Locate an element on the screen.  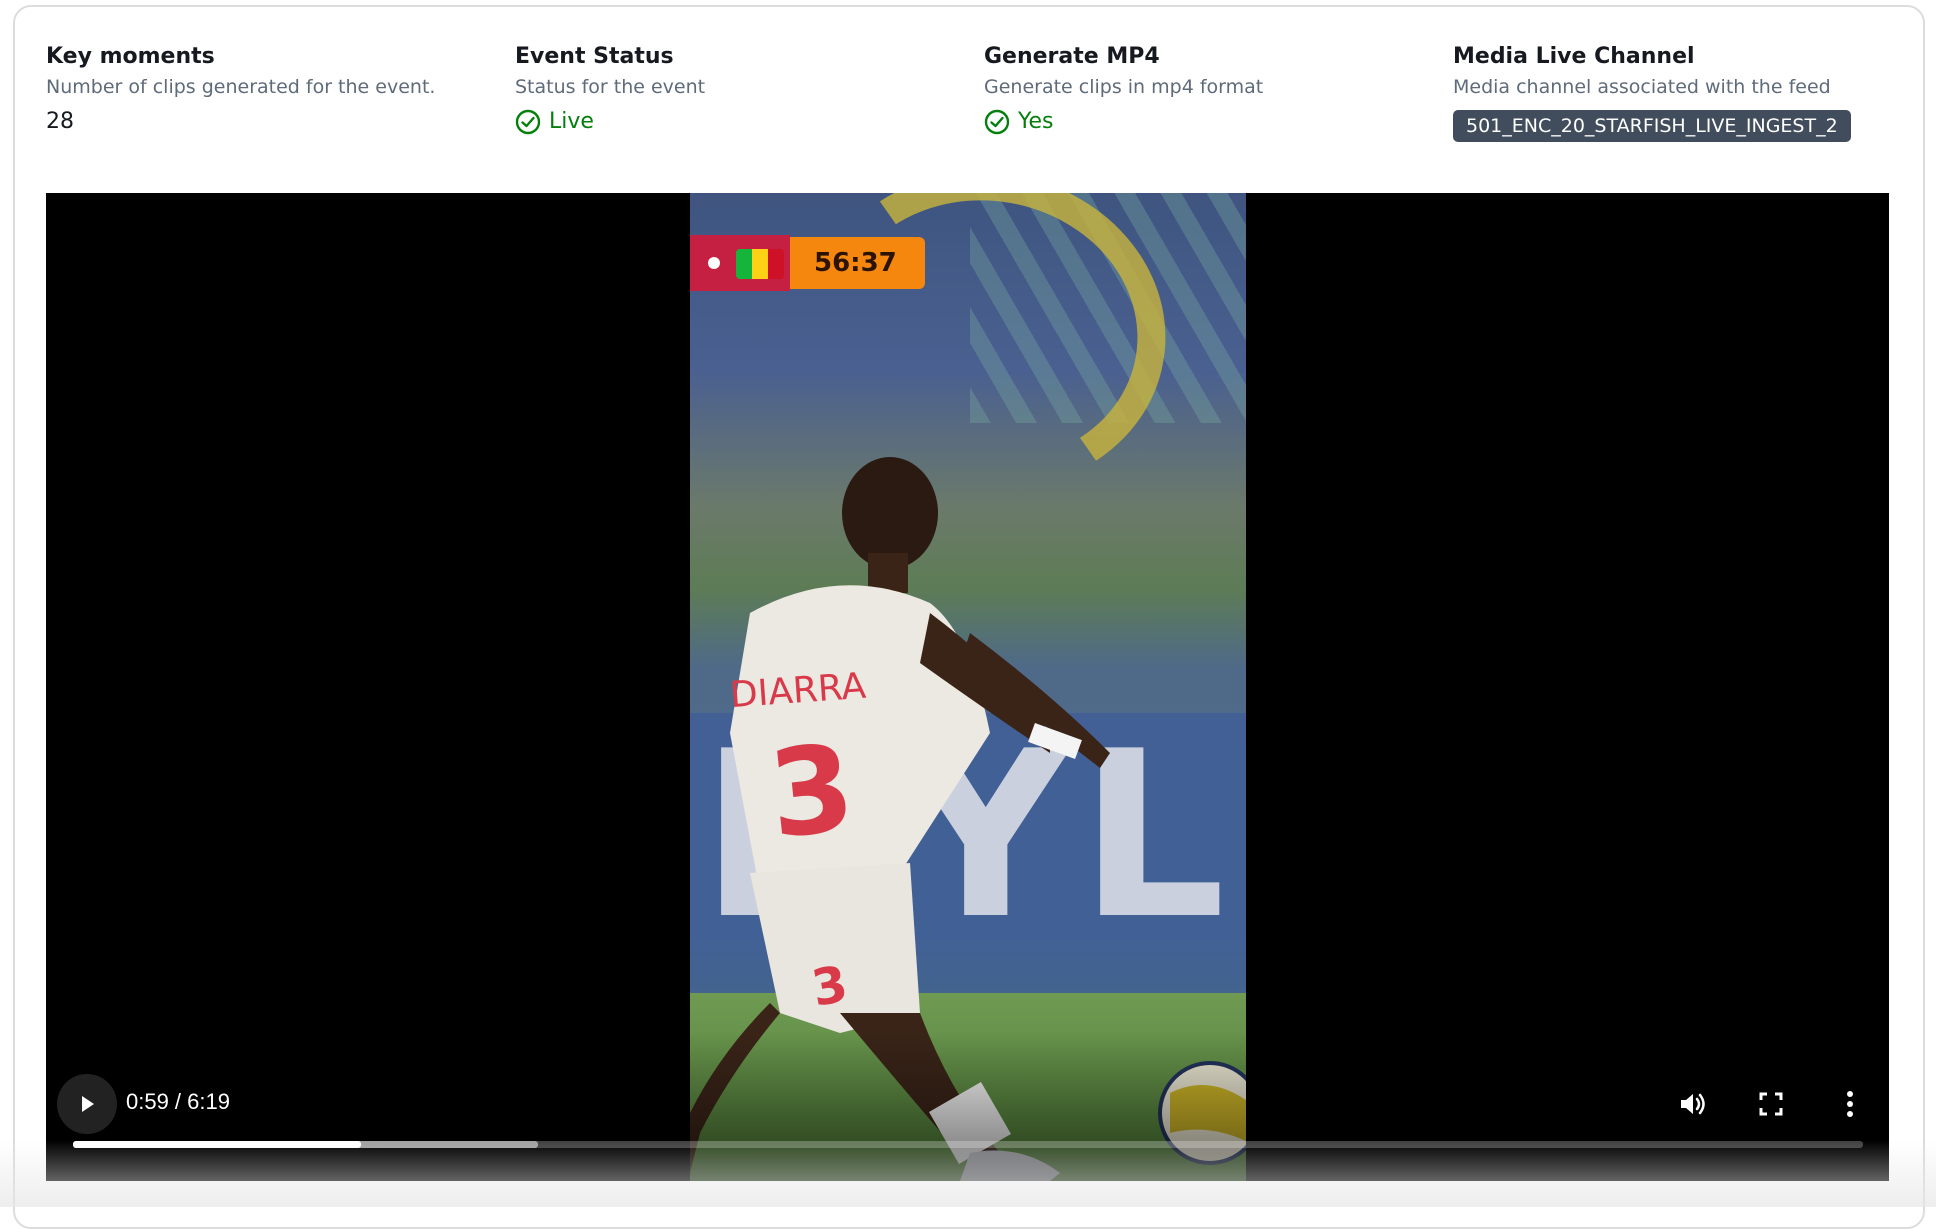
stat-title: Media Live Channel is located at coordinates (1574, 56).